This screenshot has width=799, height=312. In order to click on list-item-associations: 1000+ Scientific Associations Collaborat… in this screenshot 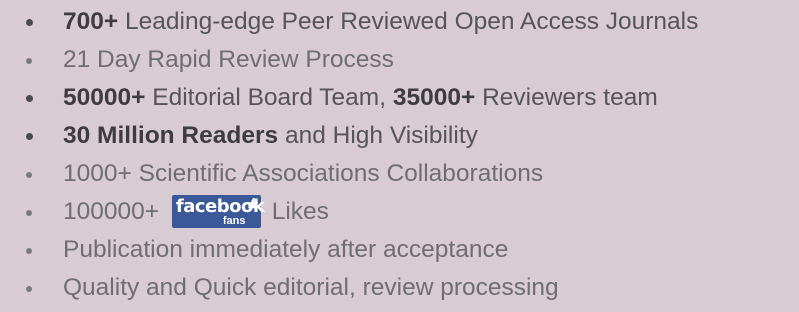, I will do `click(411, 174)`.